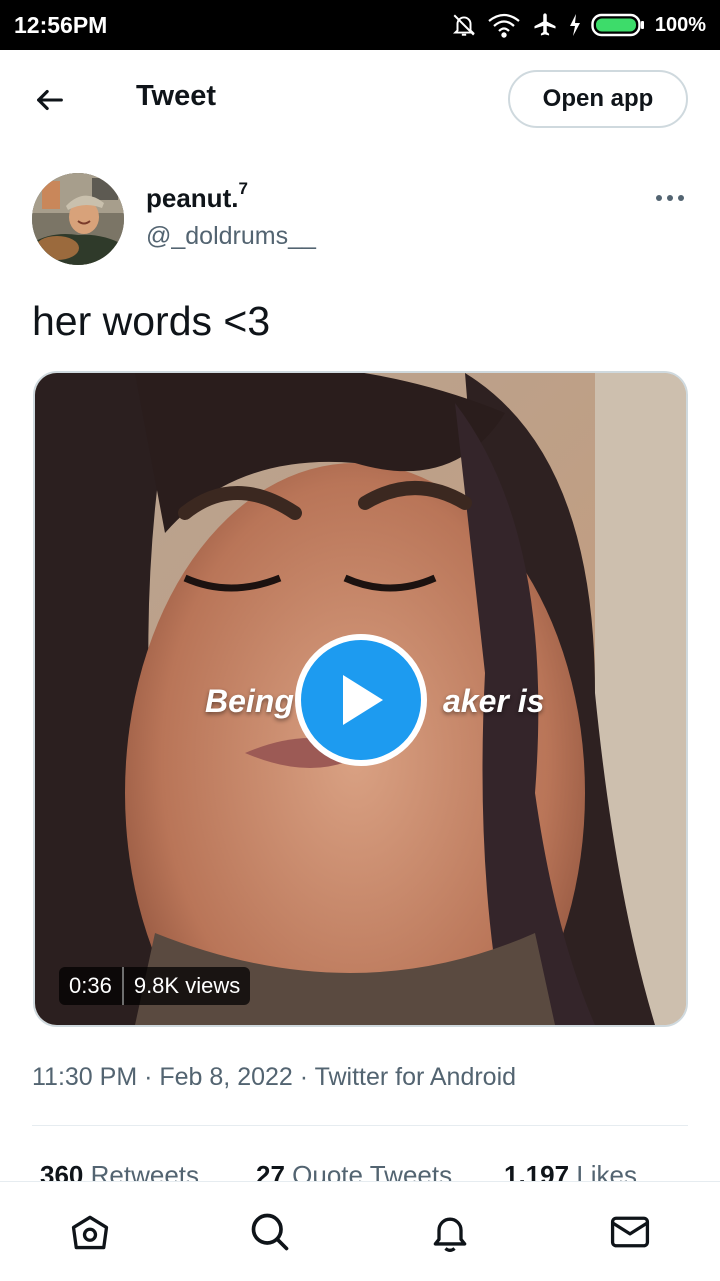 Image resolution: width=720 pixels, height=1281 pixels. What do you see at coordinates (145, 1171) in the screenshot?
I see `retweets-label: Retweets` at bounding box center [145, 1171].